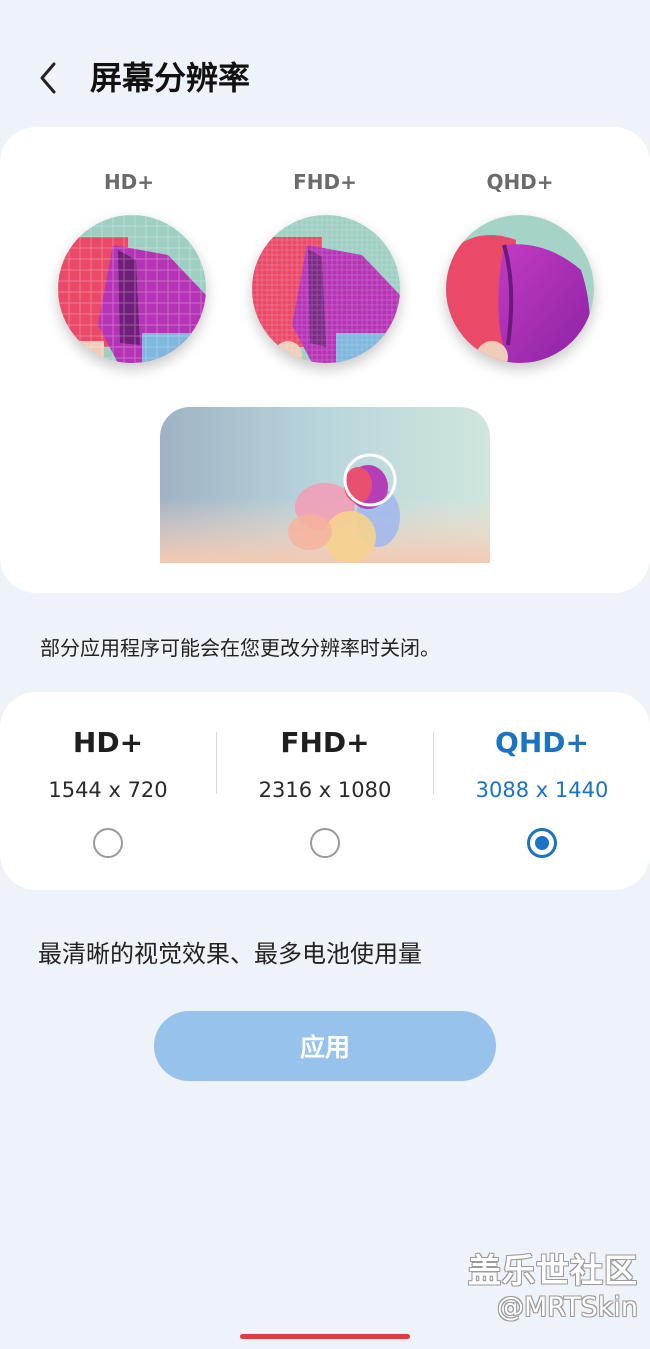 The width and height of the screenshot is (650, 1349). I want to click on option-qhd: QHD+ 3088 x 1440, so click(542, 791).